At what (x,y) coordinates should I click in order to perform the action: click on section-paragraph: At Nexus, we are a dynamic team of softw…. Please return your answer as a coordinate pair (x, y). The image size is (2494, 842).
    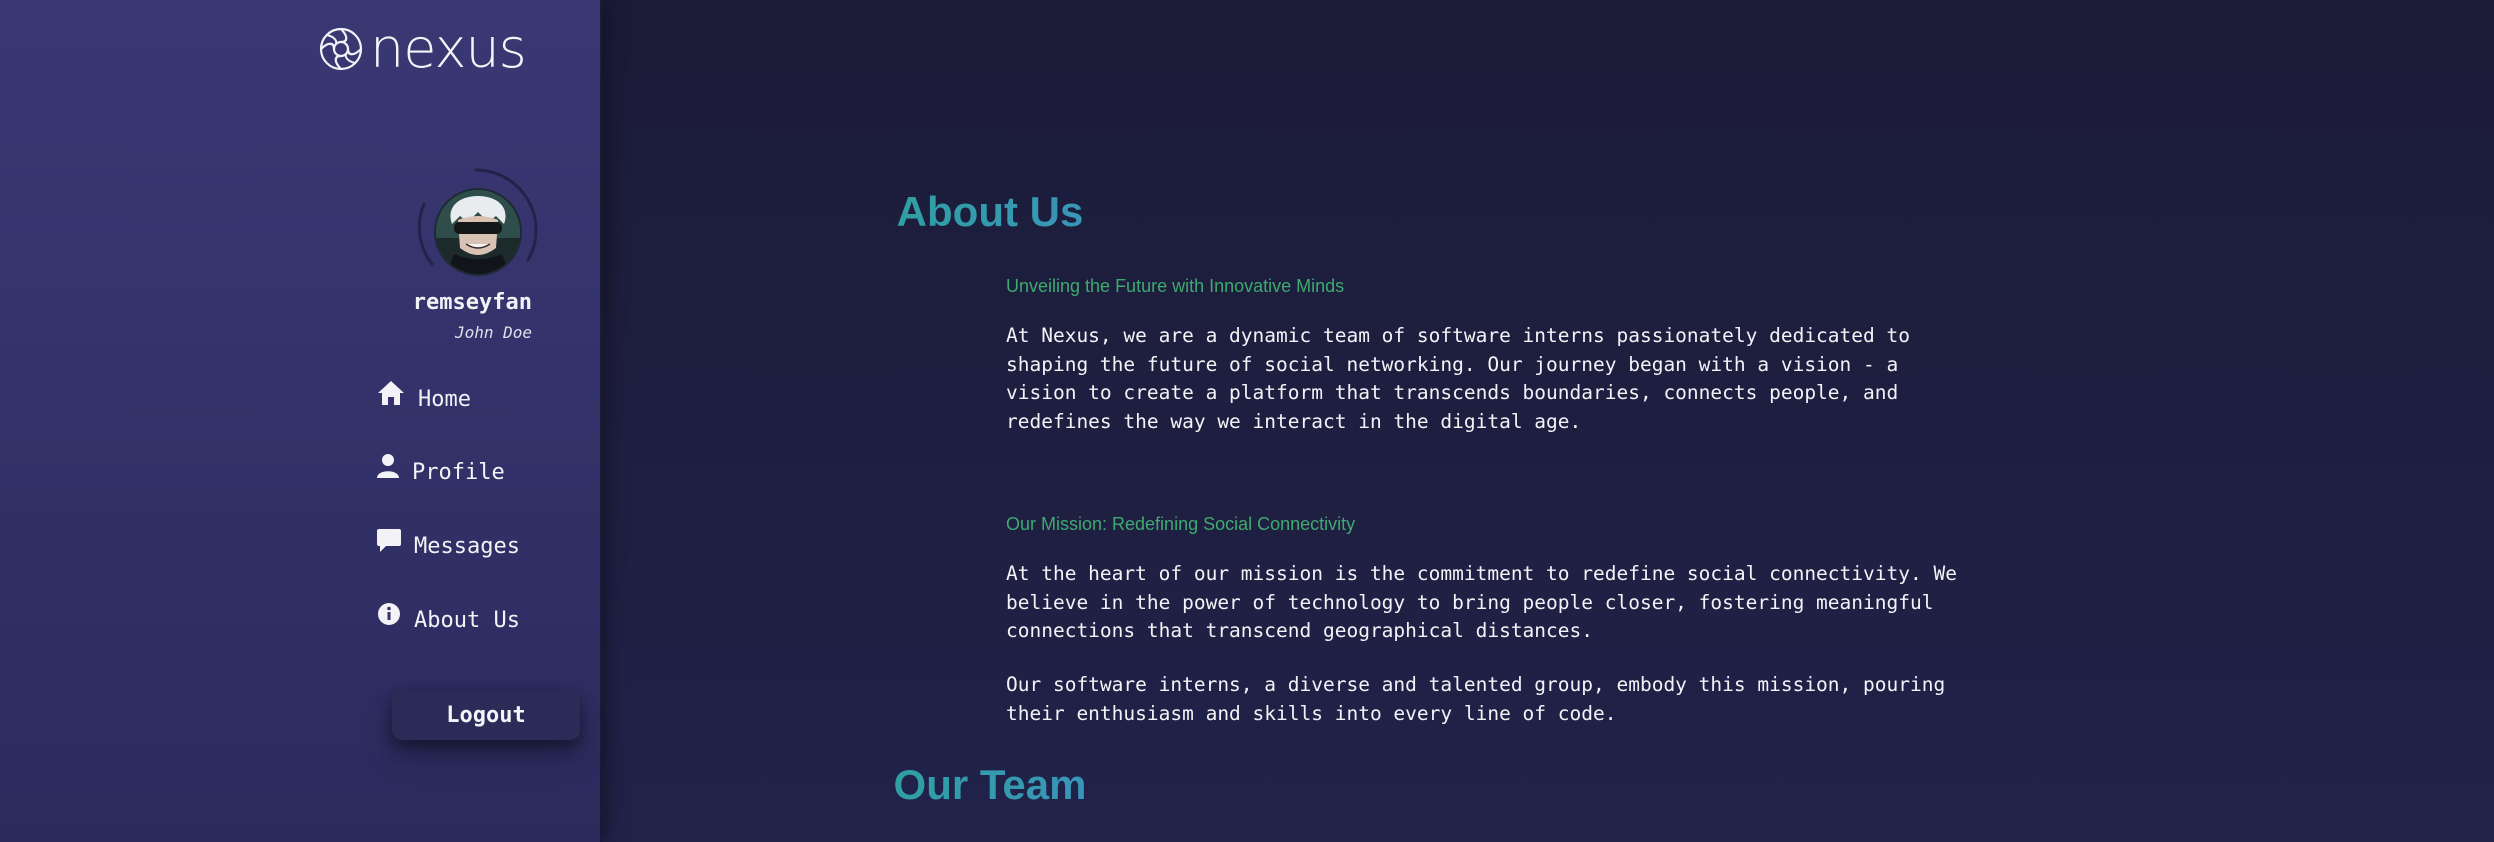
    Looking at the image, I should click on (1458, 378).